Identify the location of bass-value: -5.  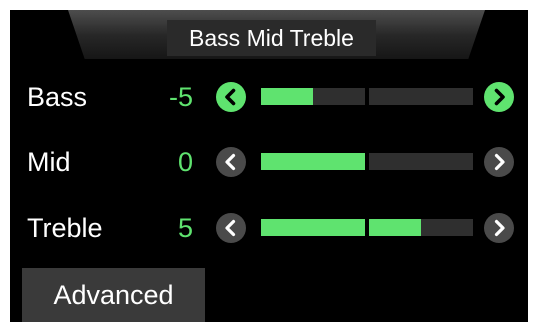
(180, 97).